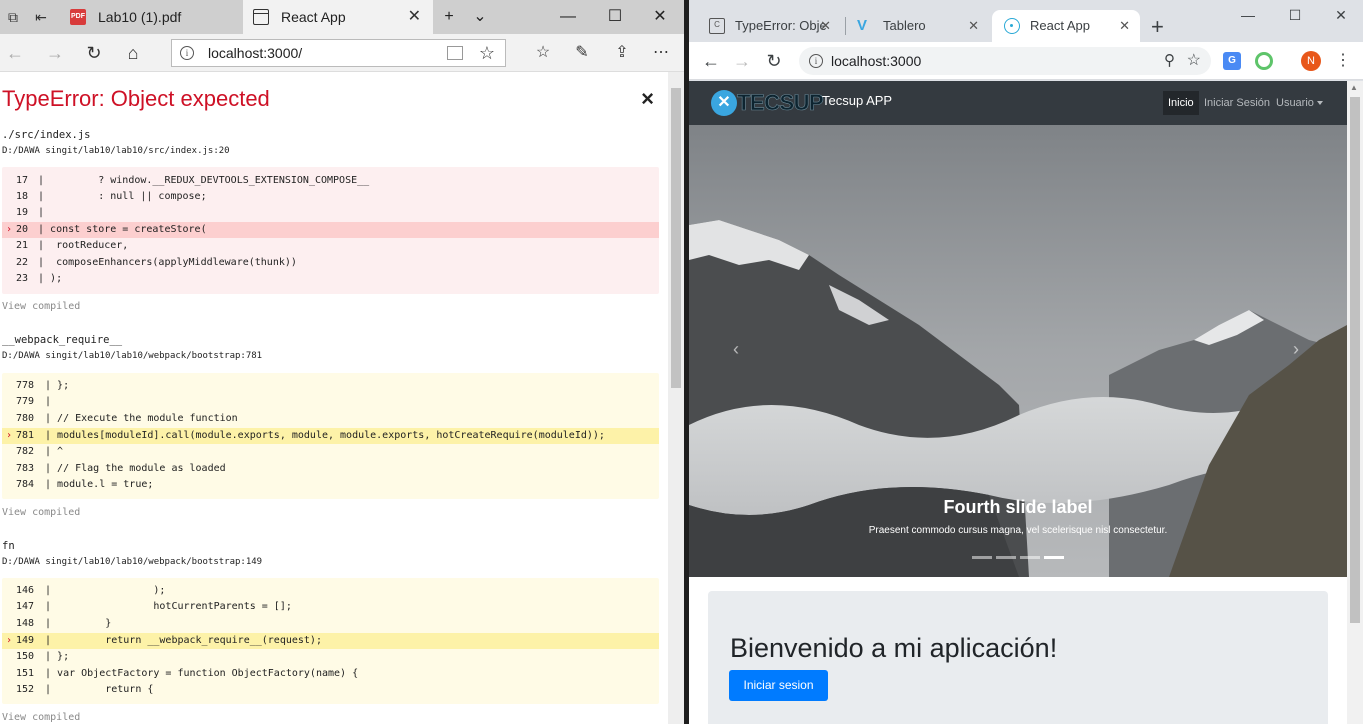 The width and height of the screenshot is (1363, 724). Describe the element at coordinates (778, 685) in the screenshot. I see `login-button: Iniciar sesion` at that location.